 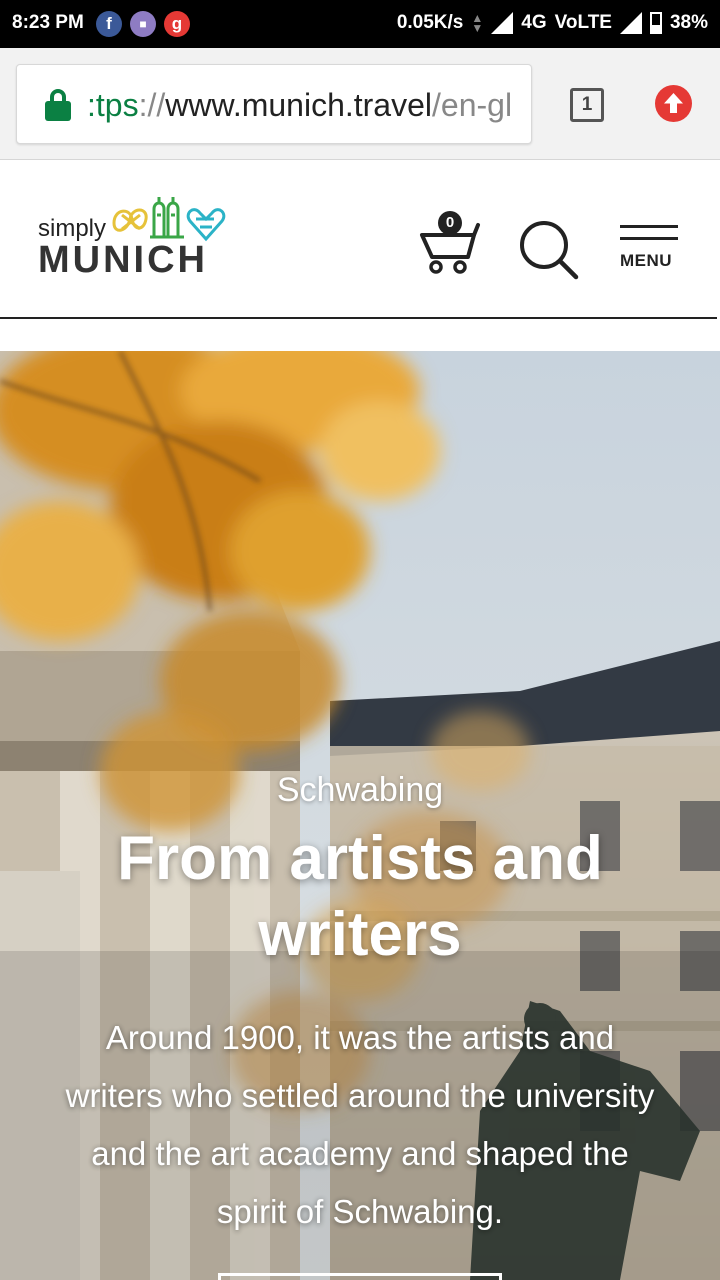 I want to click on menu-label: MENU, so click(x=646, y=260).